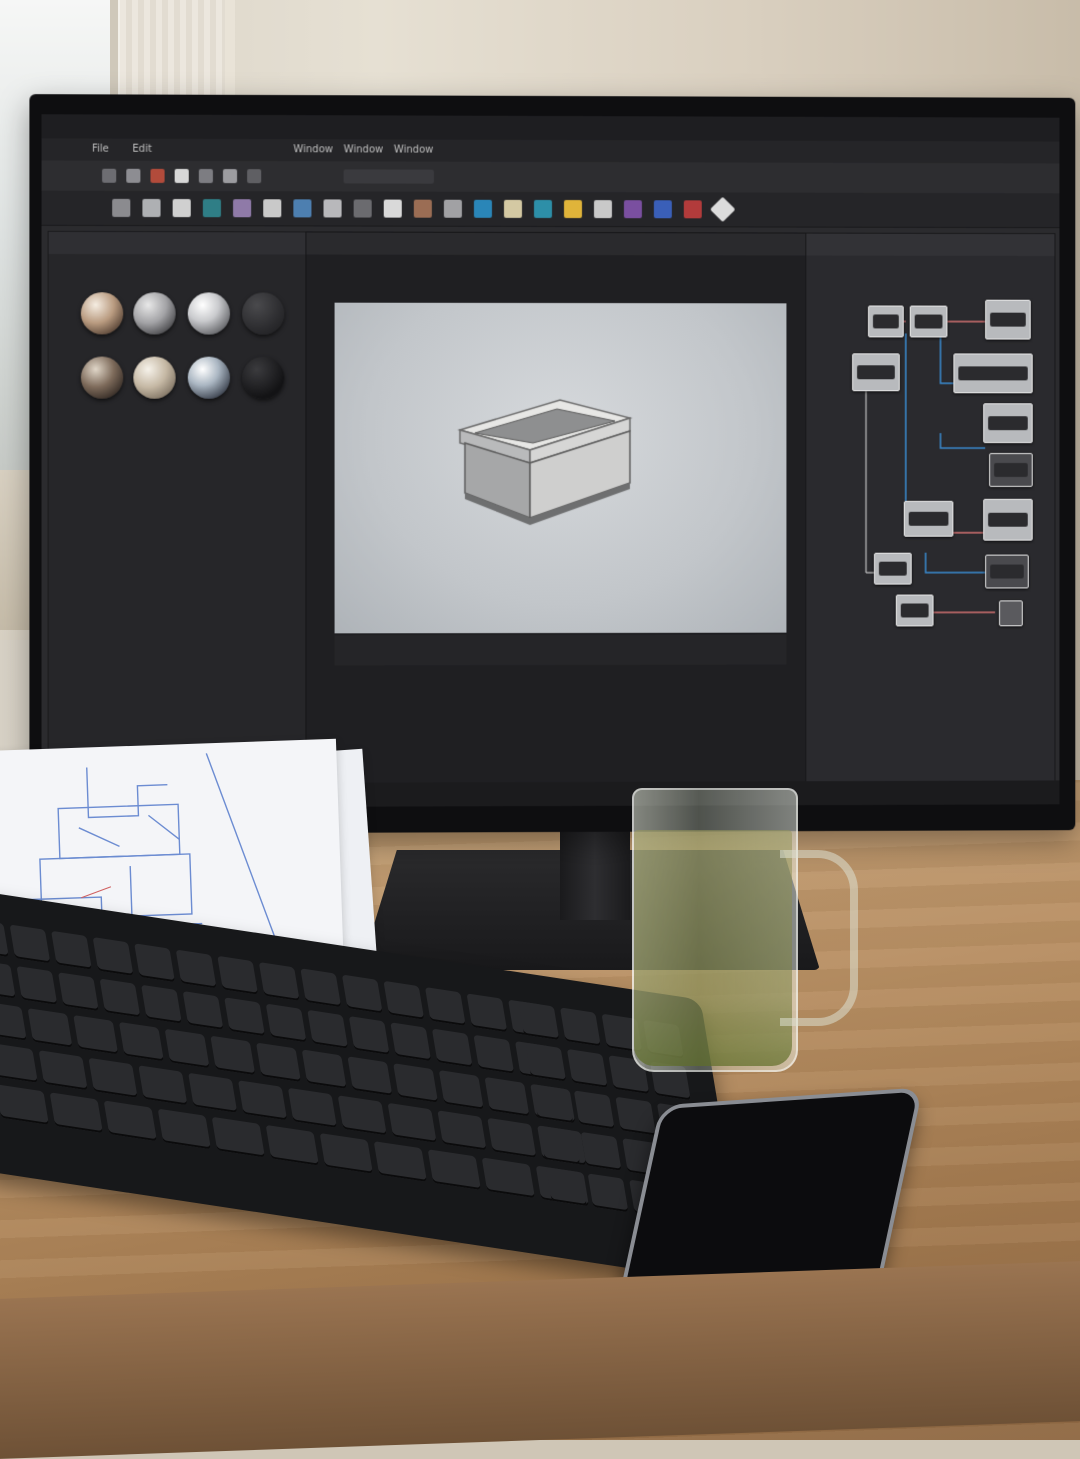 This screenshot has width=1080, height=1459. Describe the element at coordinates (313, 150) in the screenshot. I see `menu-window: Window` at that location.